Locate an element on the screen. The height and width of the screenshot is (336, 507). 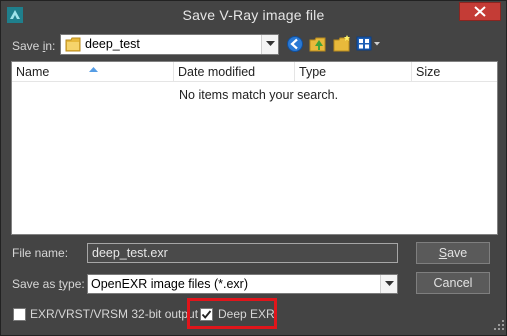
window-title: Save V-Ray image file is located at coordinates (253, 15).